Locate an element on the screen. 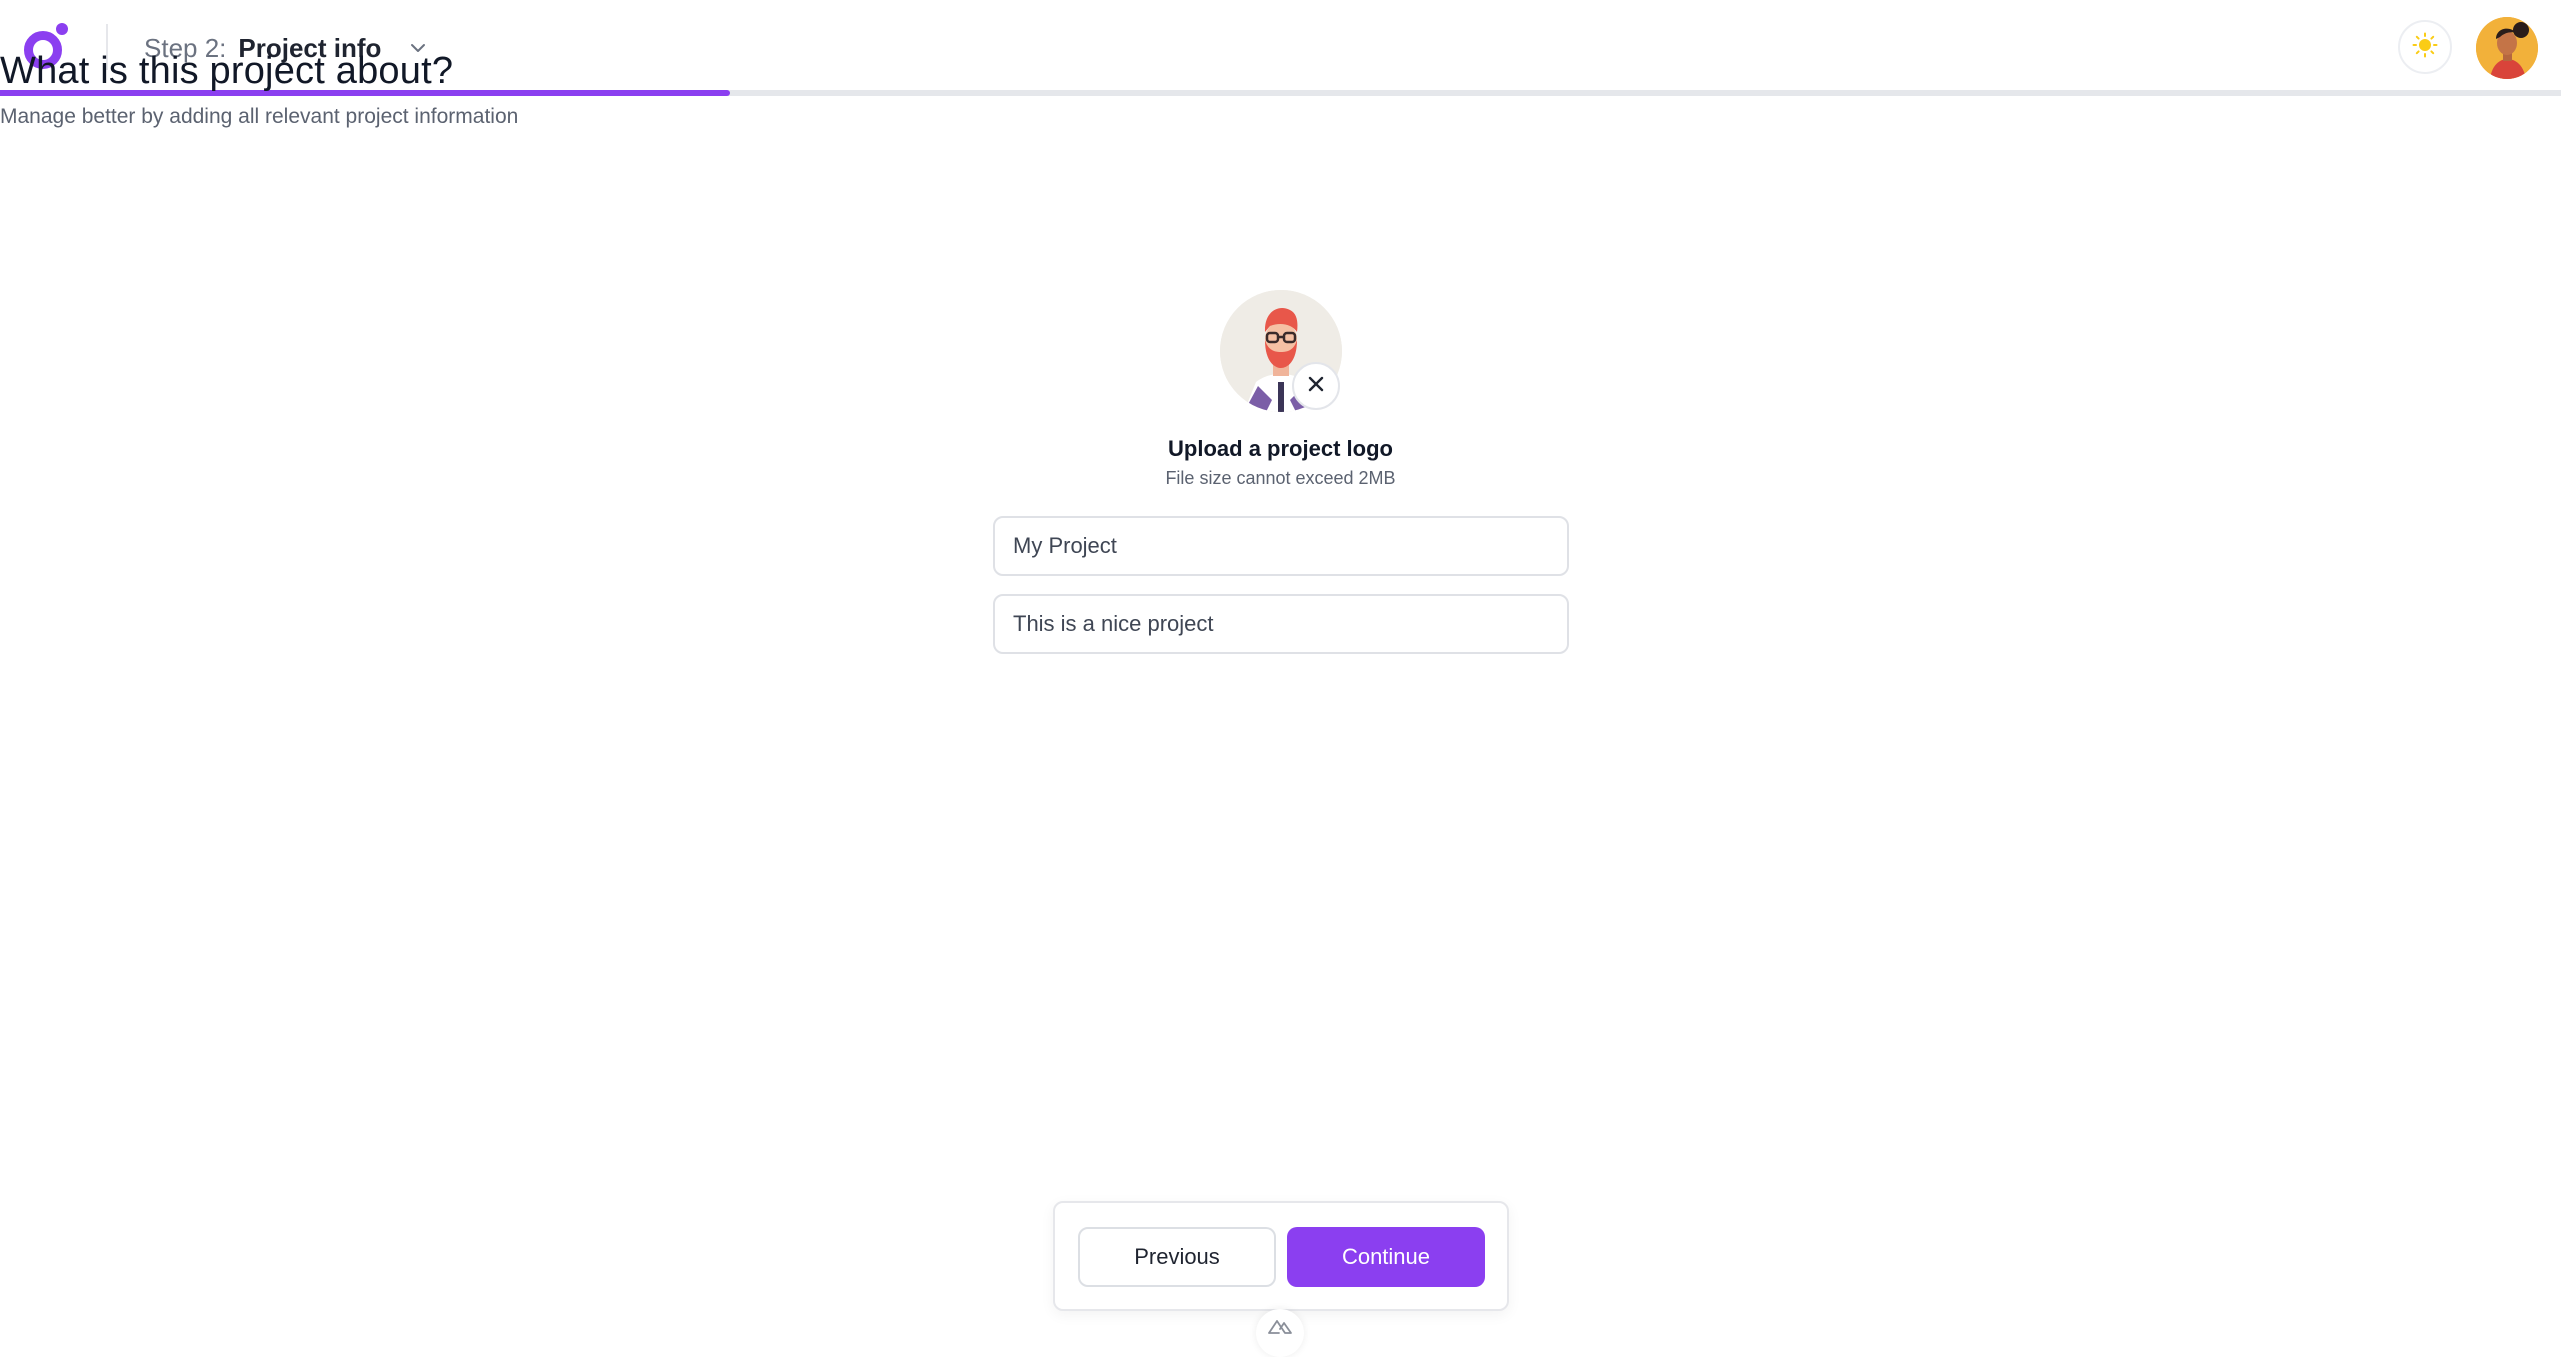 This screenshot has width=2561, height=1357. nuxt-icon is located at coordinates (1280, 1329).